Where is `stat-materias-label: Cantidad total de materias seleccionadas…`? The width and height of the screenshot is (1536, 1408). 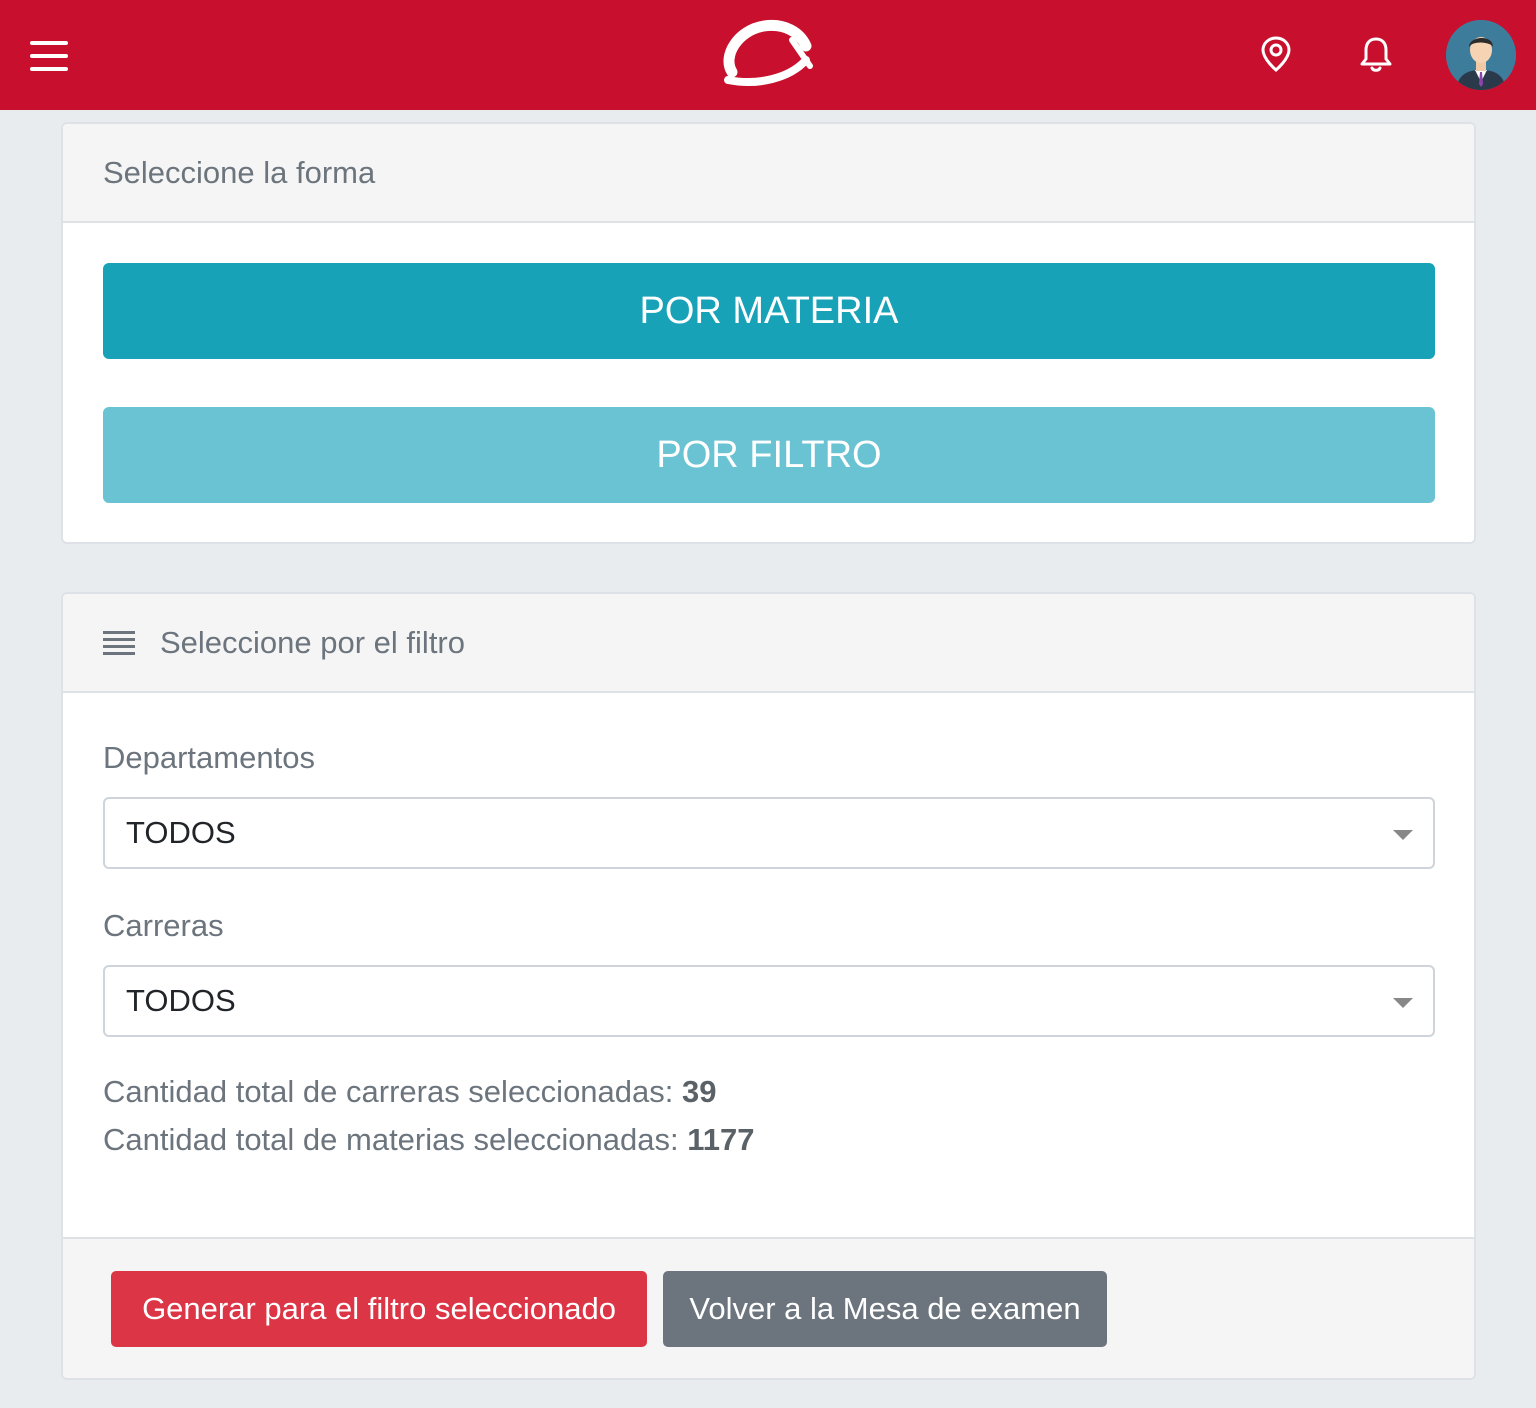 stat-materias-label: Cantidad total de materias seleccionadas… is located at coordinates (391, 1139).